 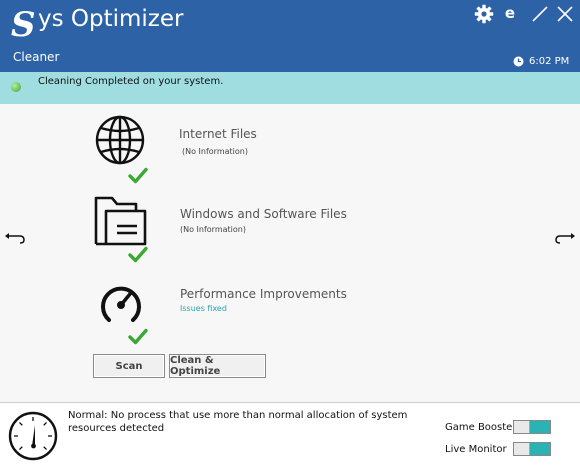 I want to click on clean-optimize-button: Clean & Optimize, so click(x=217, y=366).